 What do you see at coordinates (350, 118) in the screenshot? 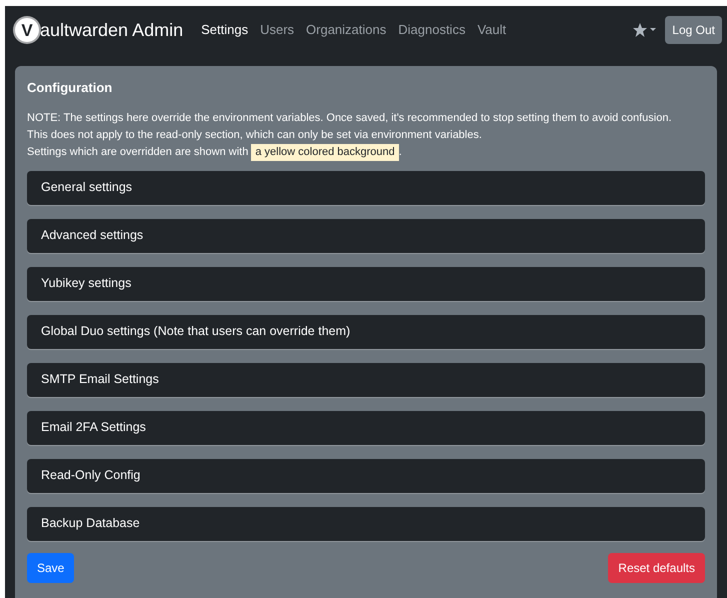
I see `note-text: NOTE: The settings here override the environment variables. Once saved, it's recommended to stop setting them to avoid confusion.` at bounding box center [350, 118].